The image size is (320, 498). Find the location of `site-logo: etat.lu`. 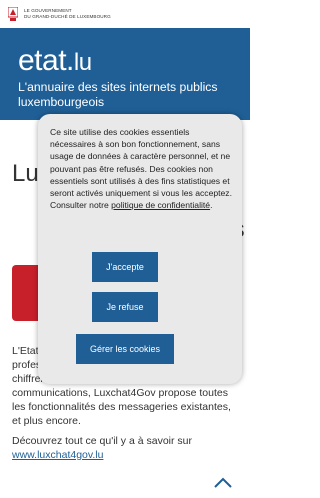

site-logo: etat.lu is located at coordinates (55, 61).